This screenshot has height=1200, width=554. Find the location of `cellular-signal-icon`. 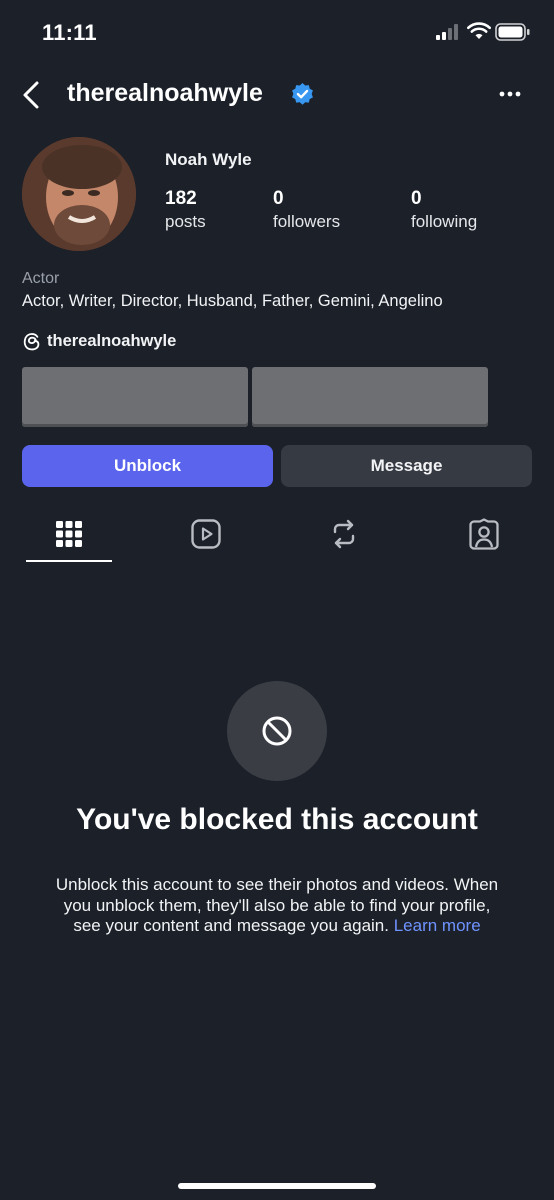

cellular-signal-icon is located at coordinates (447, 32).